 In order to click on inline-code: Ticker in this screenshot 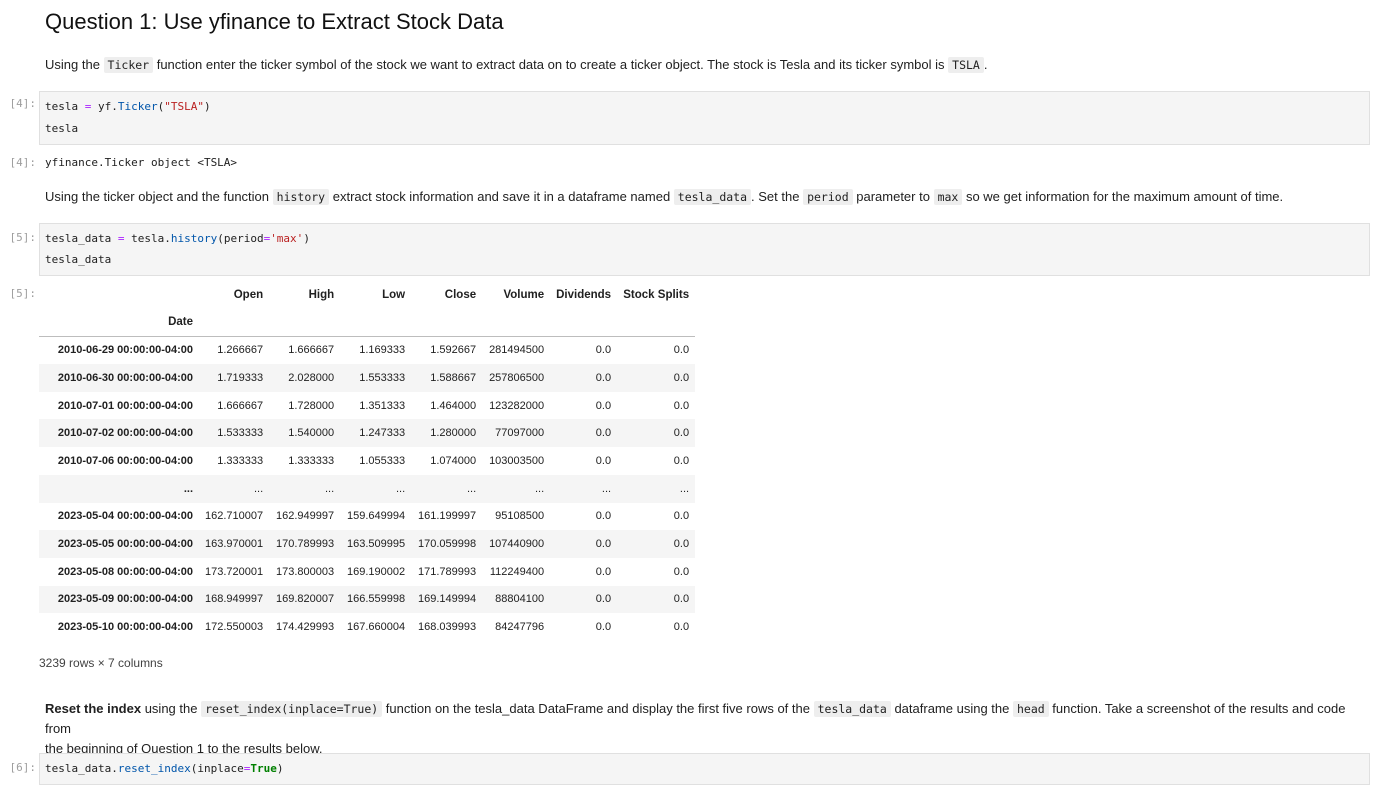, I will do `click(128, 65)`.